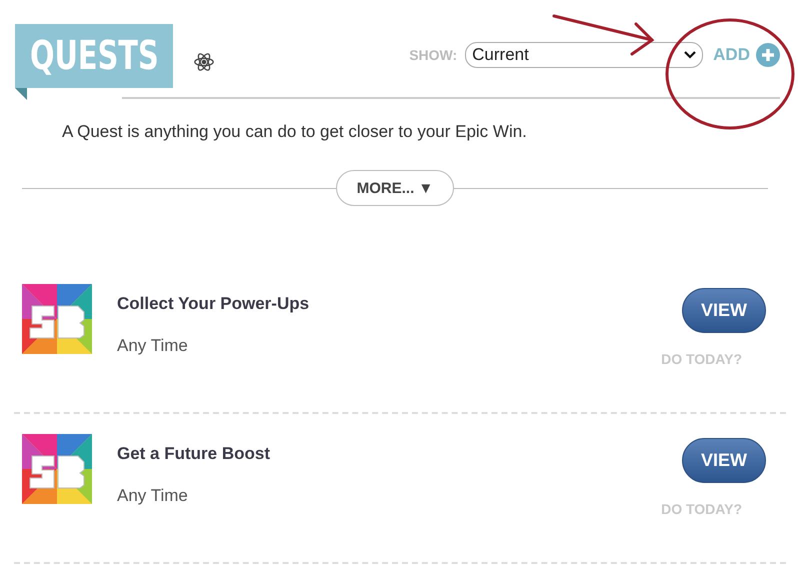 This screenshot has width=798, height=583. Describe the element at coordinates (433, 55) in the screenshot. I see `show-label: SHOW:` at that location.